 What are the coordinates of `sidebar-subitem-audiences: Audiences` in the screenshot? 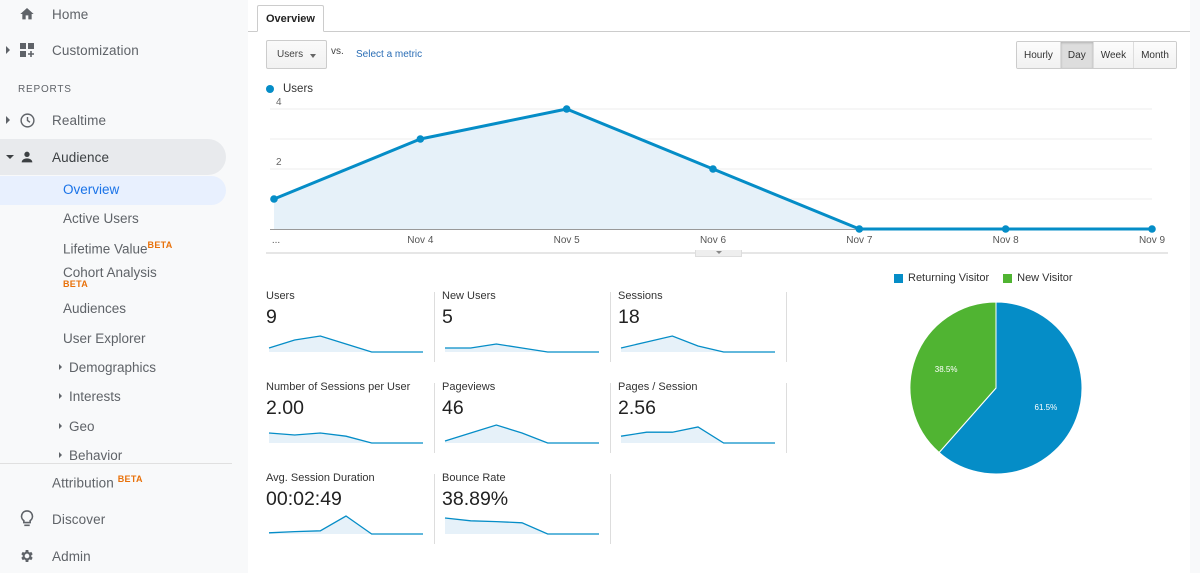 It's located at (94, 308).